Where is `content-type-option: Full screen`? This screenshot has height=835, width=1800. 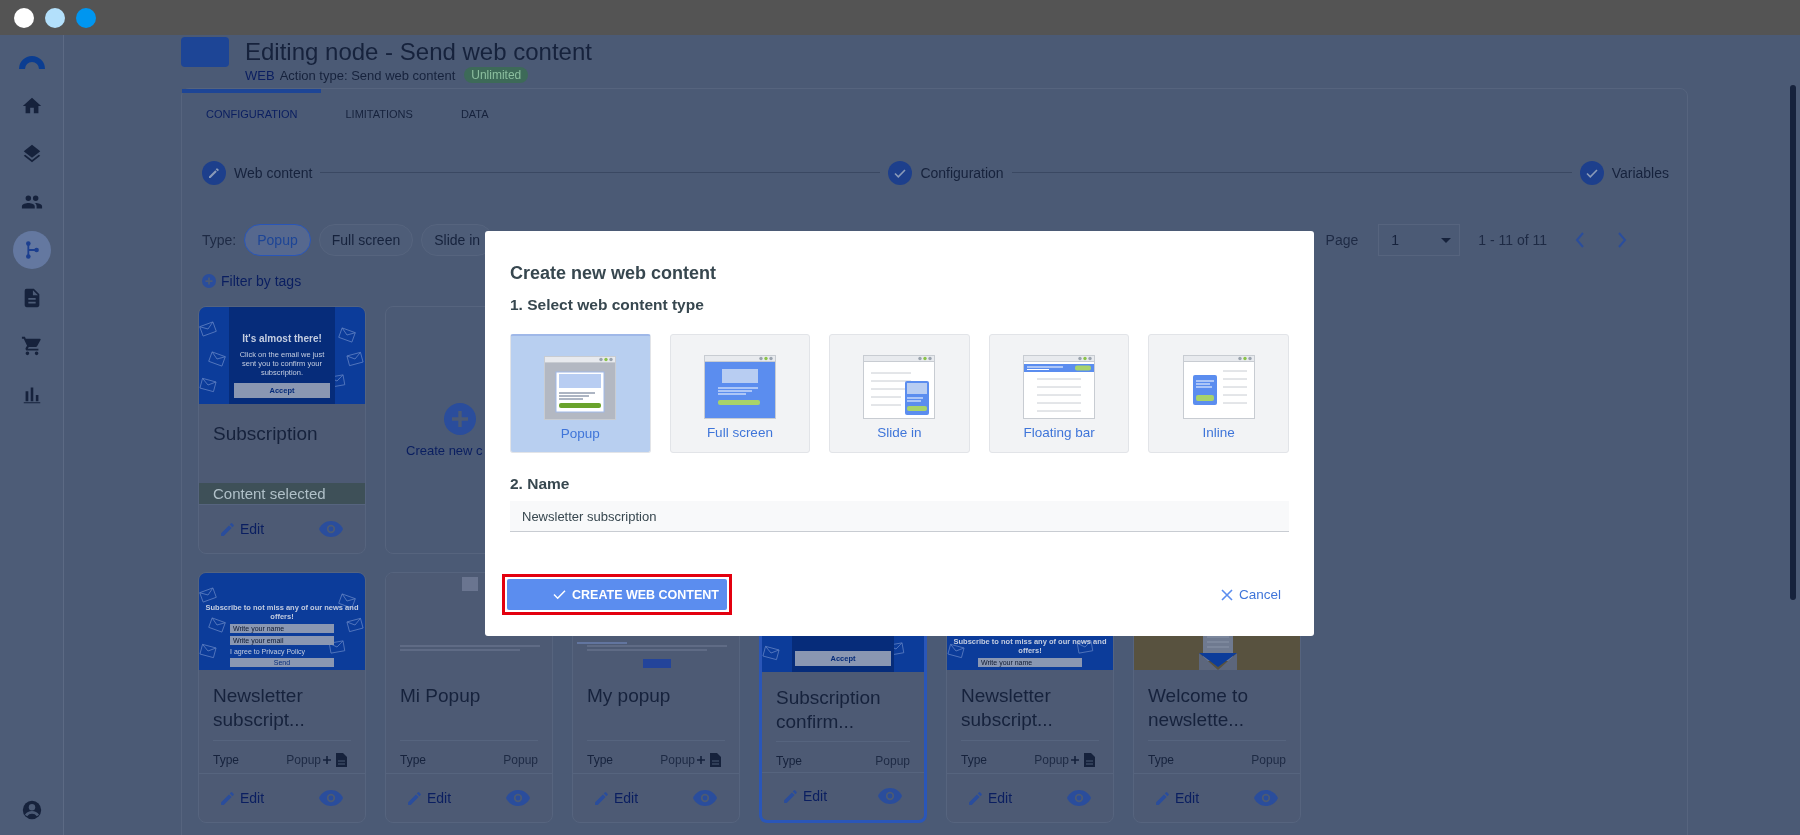
content-type-option: Full screen is located at coordinates (740, 393).